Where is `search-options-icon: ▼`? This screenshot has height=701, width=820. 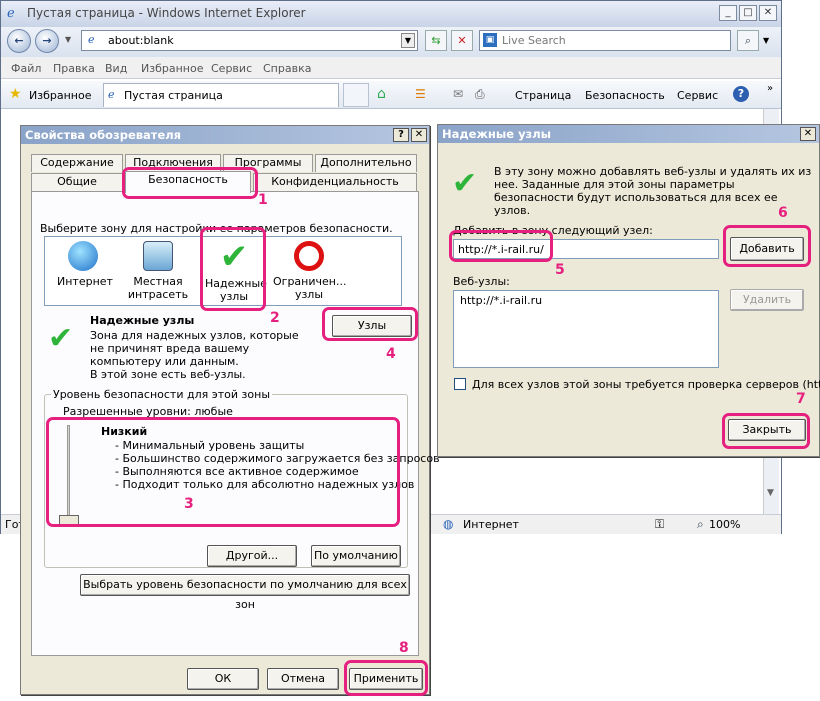
search-options-icon: ▼ is located at coordinates (766, 40).